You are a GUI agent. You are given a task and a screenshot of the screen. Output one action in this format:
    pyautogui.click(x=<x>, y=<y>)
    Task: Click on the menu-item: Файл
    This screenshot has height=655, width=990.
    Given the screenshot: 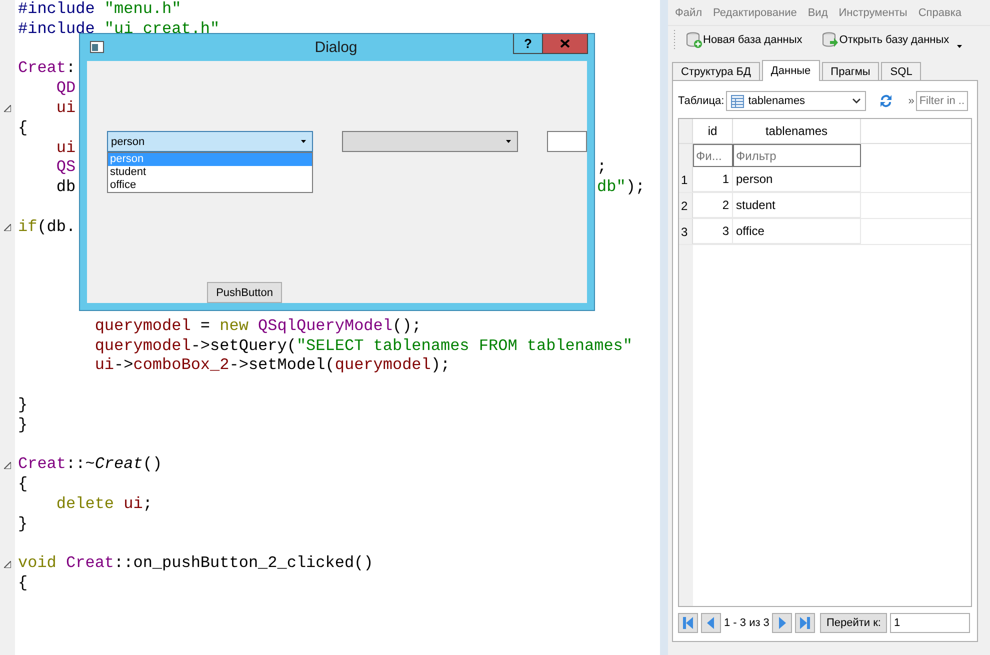 What is the action you would take?
    pyautogui.click(x=688, y=12)
    